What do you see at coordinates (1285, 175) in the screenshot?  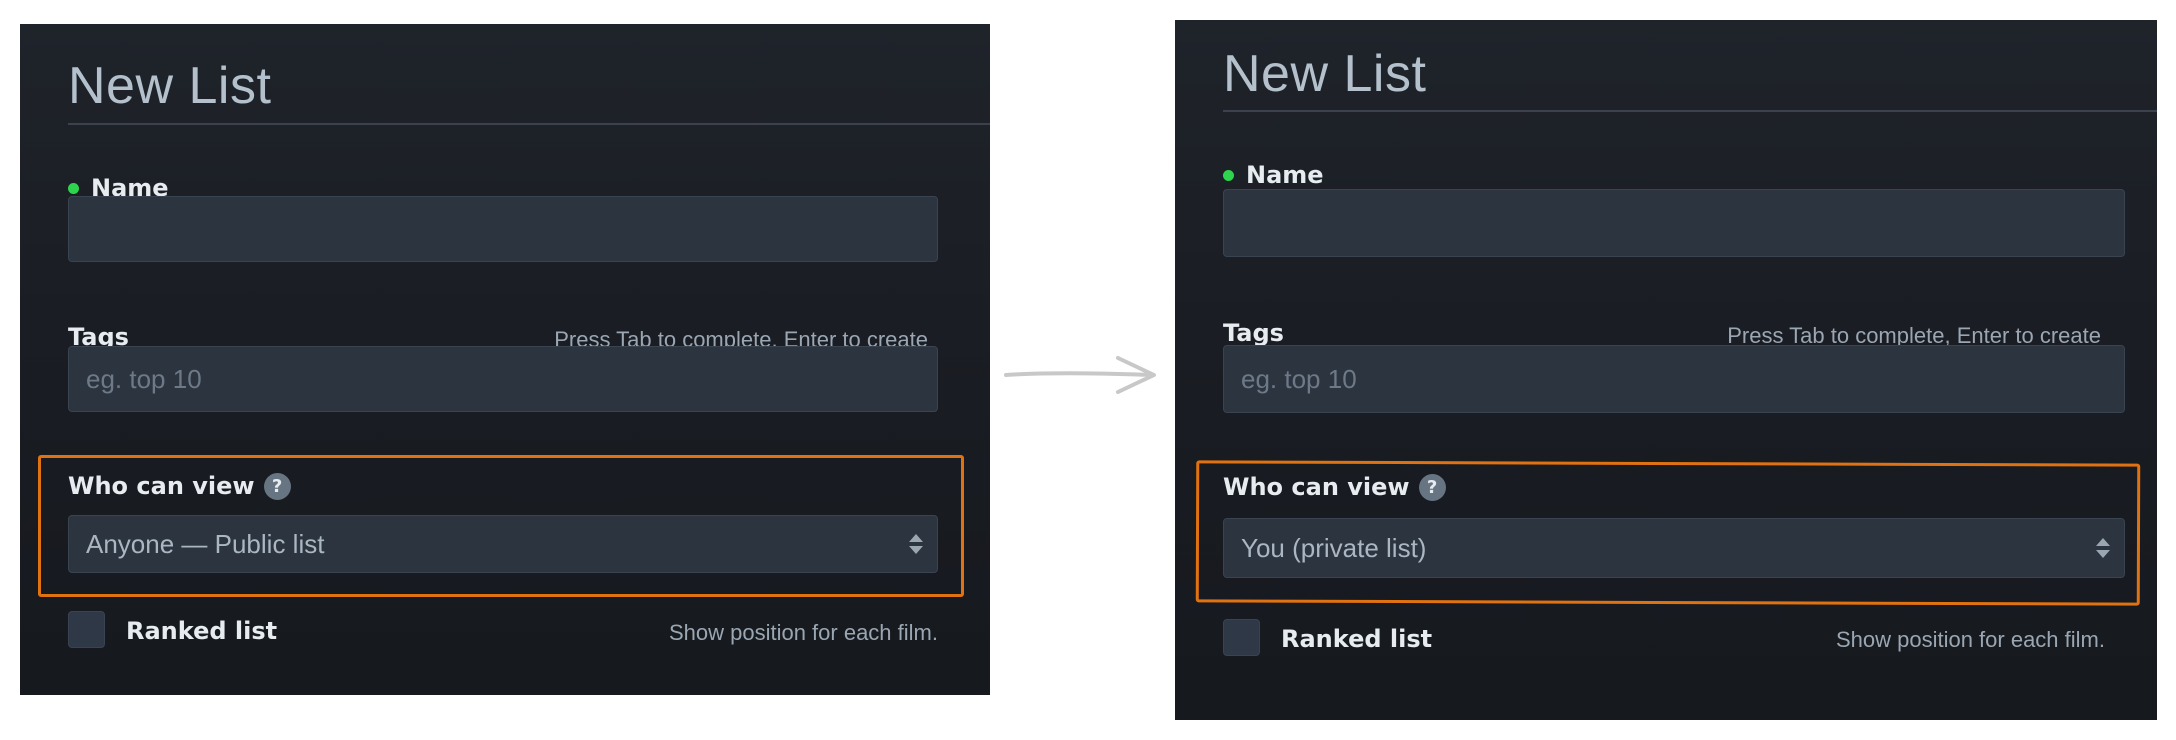 I see `name-label-text: Name` at bounding box center [1285, 175].